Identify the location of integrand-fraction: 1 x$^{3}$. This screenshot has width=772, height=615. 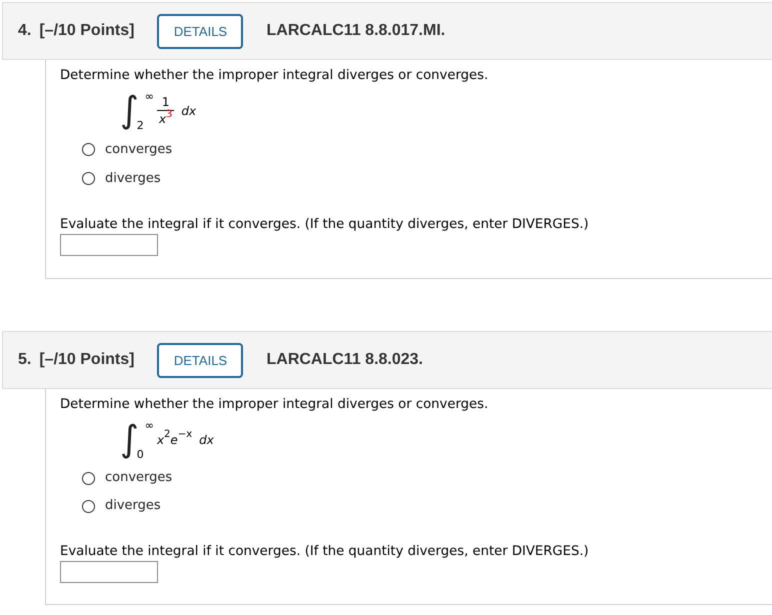
(165, 111).